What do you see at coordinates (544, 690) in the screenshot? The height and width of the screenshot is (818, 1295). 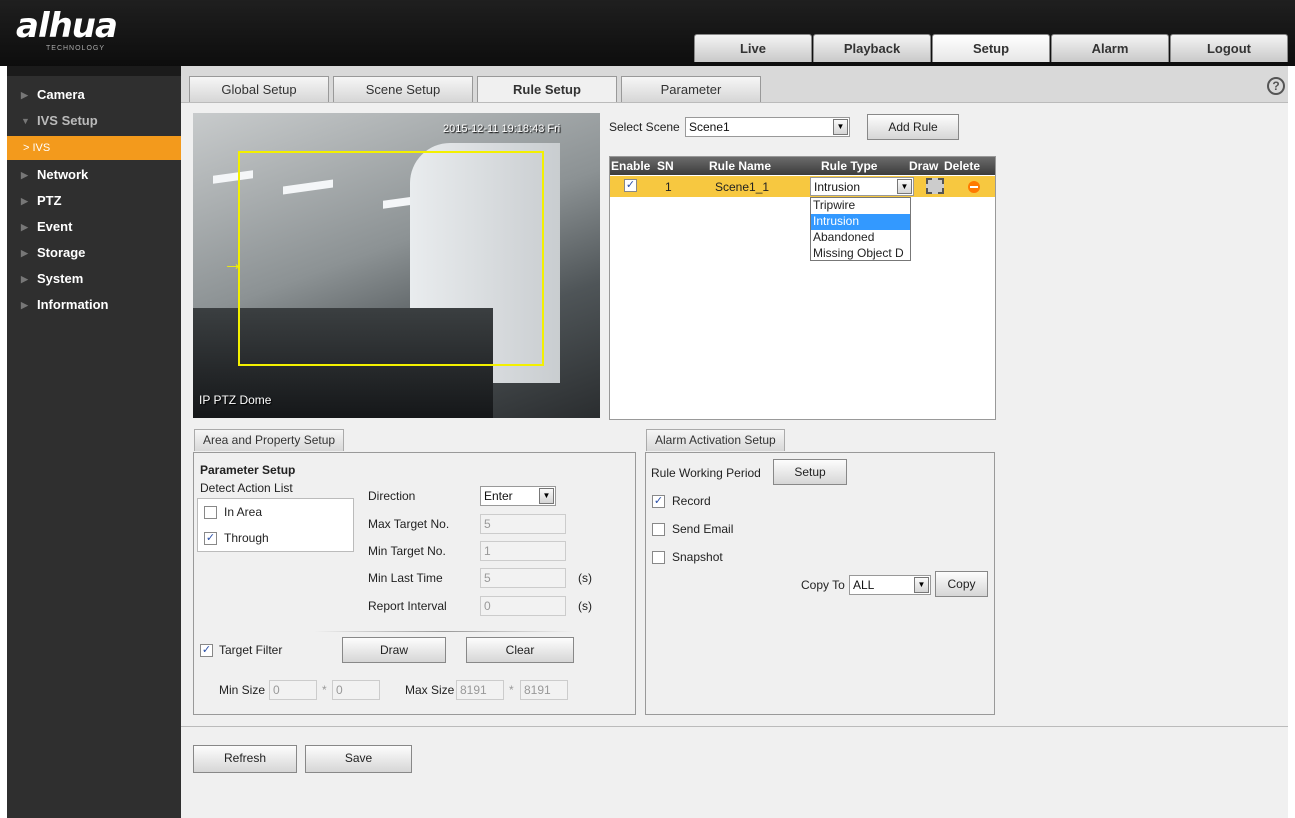 I see `max-size-height-input: 8191` at bounding box center [544, 690].